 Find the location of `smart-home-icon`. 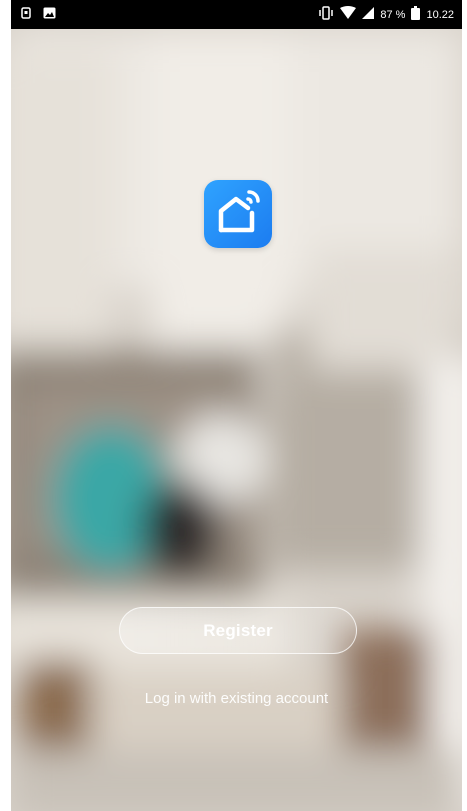

smart-home-icon is located at coordinates (238, 221).